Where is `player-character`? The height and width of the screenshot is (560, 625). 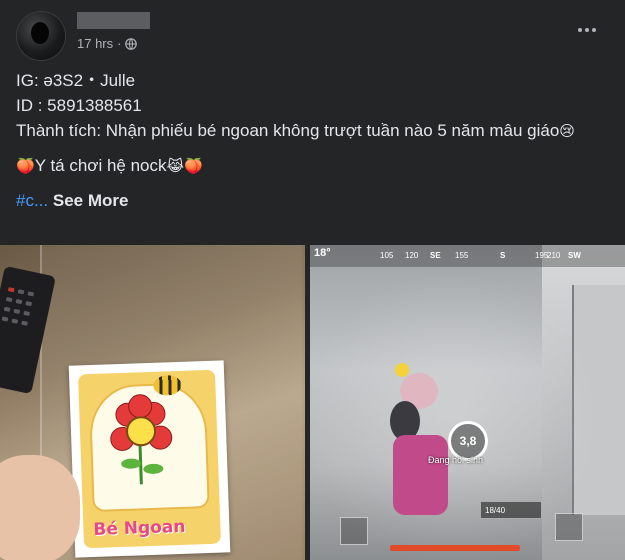 player-character is located at coordinates (420, 448).